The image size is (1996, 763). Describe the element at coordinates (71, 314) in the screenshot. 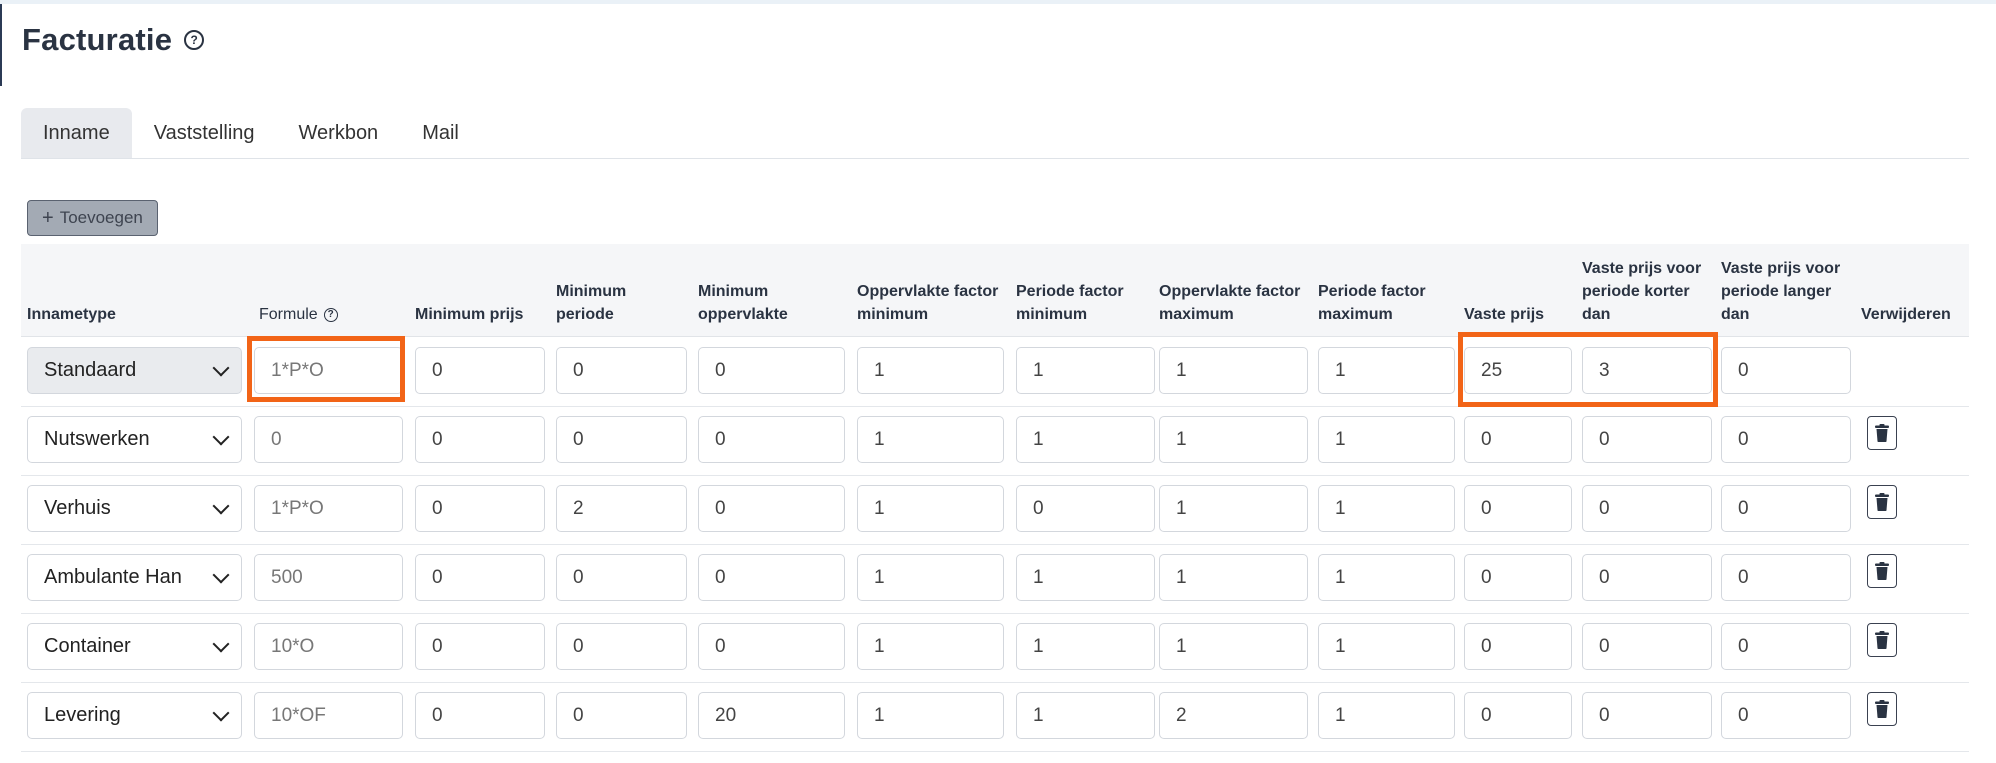

I see `column-header-label: Innametype` at that location.